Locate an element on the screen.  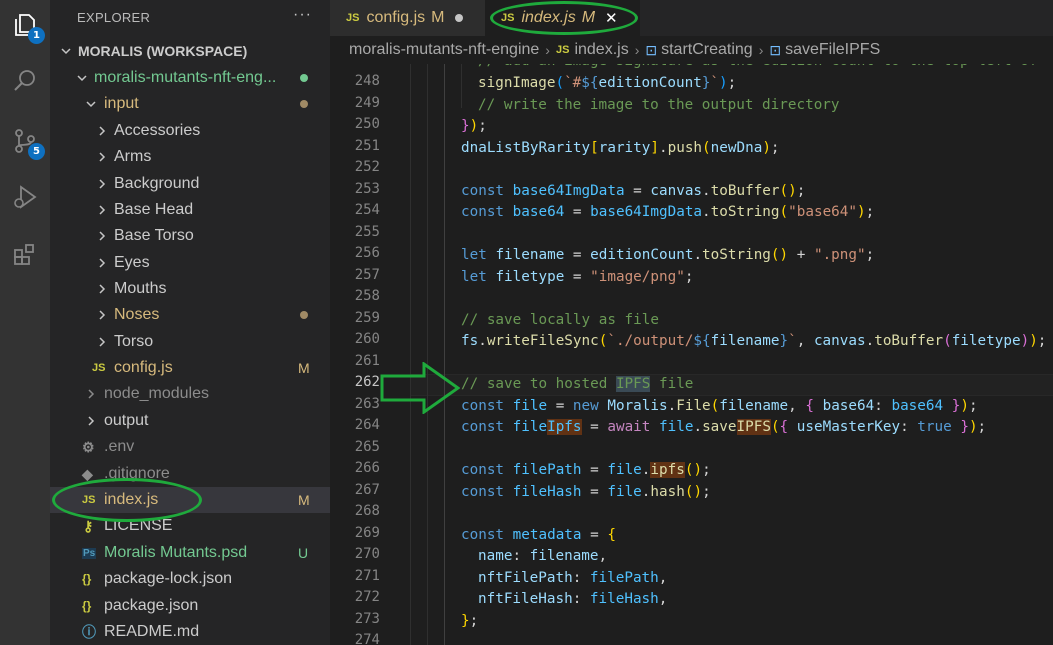
source-control-activity-button: 5 is located at coordinates (26, 142).